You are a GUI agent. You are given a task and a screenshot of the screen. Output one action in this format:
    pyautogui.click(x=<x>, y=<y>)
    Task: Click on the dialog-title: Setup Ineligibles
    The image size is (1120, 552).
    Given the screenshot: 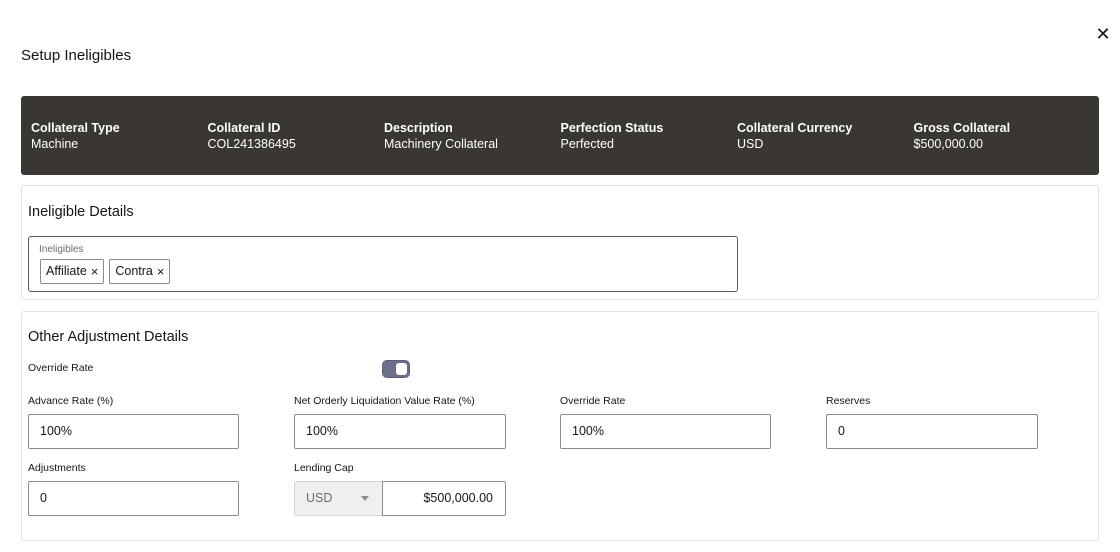 What is the action you would take?
    pyautogui.click(x=76, y=55)
    